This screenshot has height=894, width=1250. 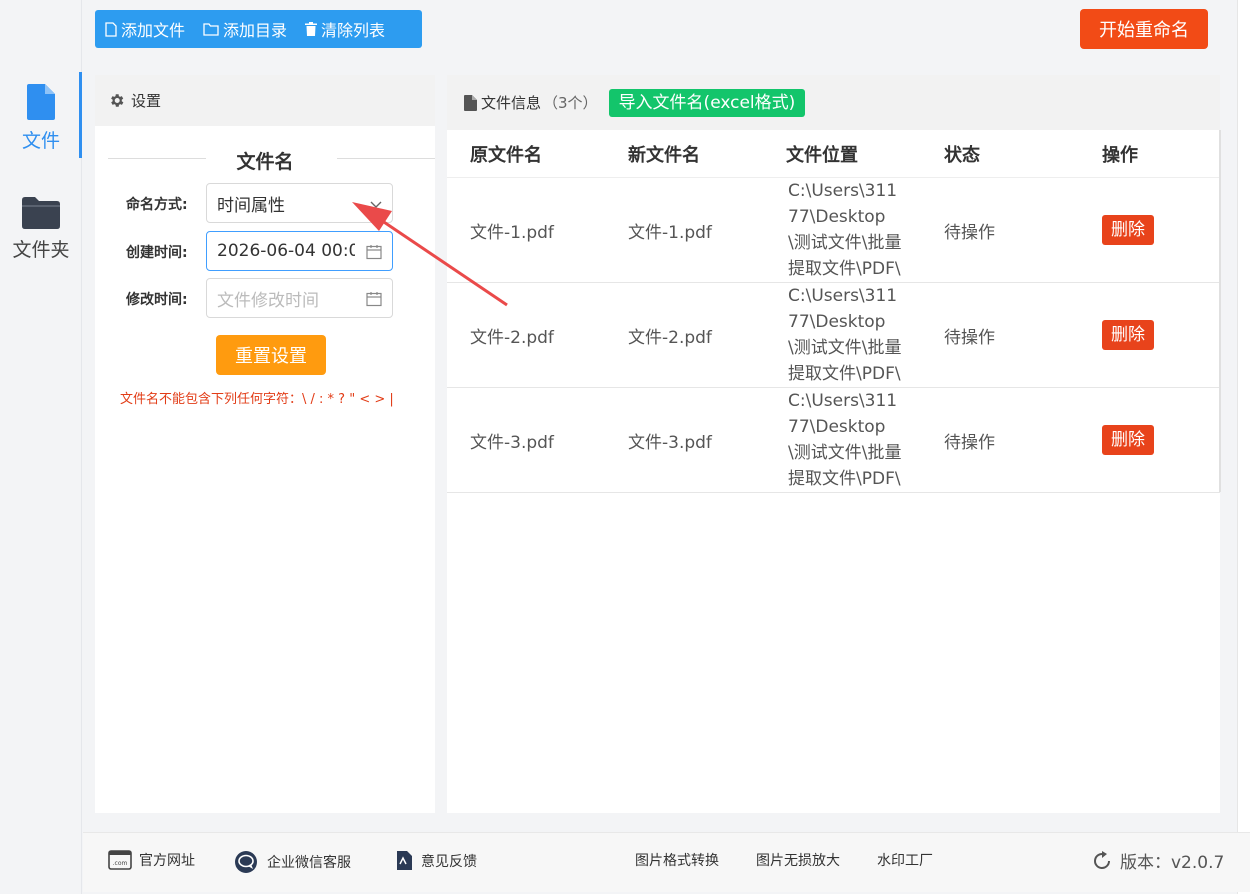 I want to click on website-icon: .com, so click(x=120, y=860).